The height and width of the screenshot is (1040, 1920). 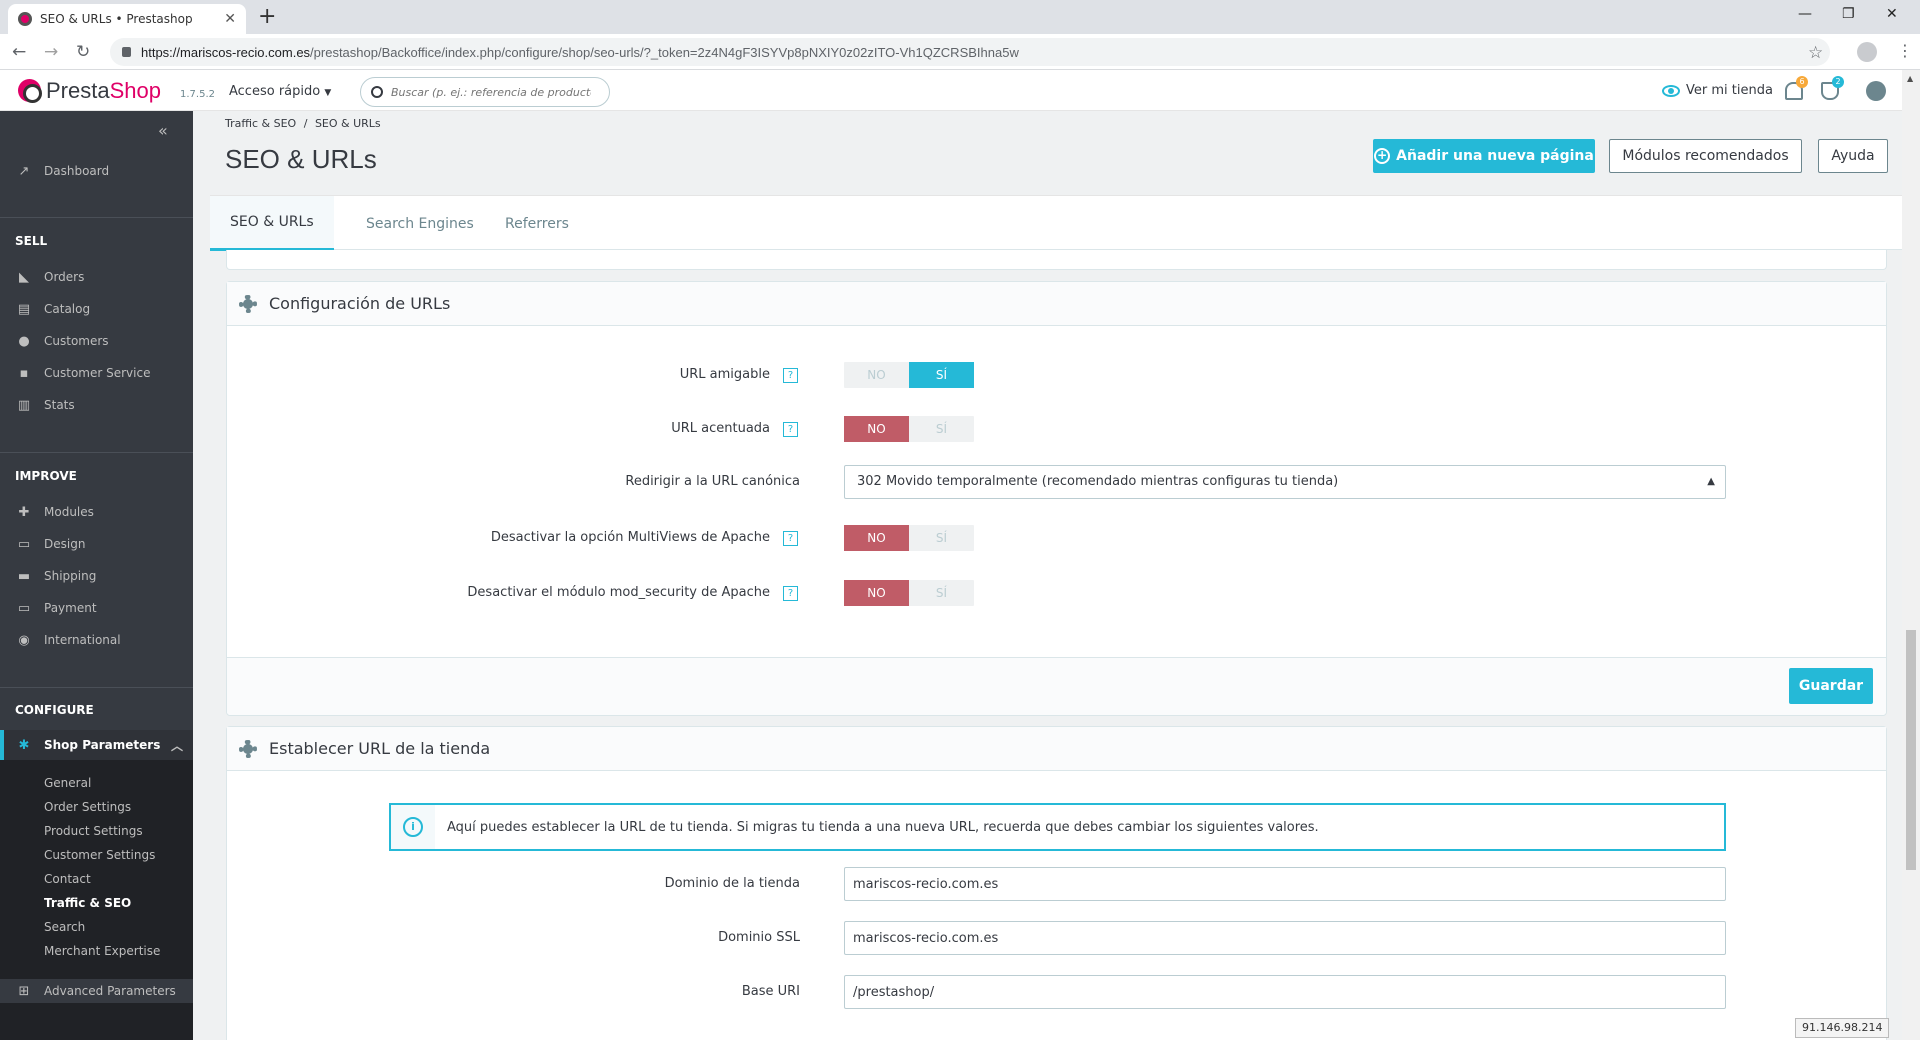 I want to click on tab-search-engines: Search Engines, so click(x=420, y=223).